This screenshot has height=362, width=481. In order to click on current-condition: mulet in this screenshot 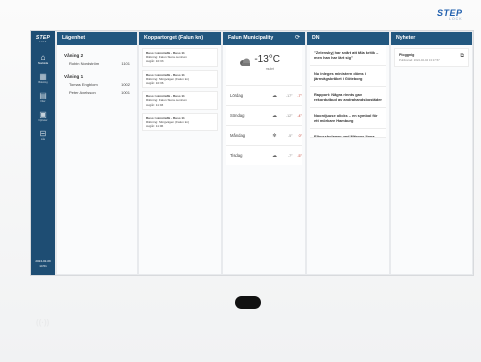, I will do `click(269, 69)`.